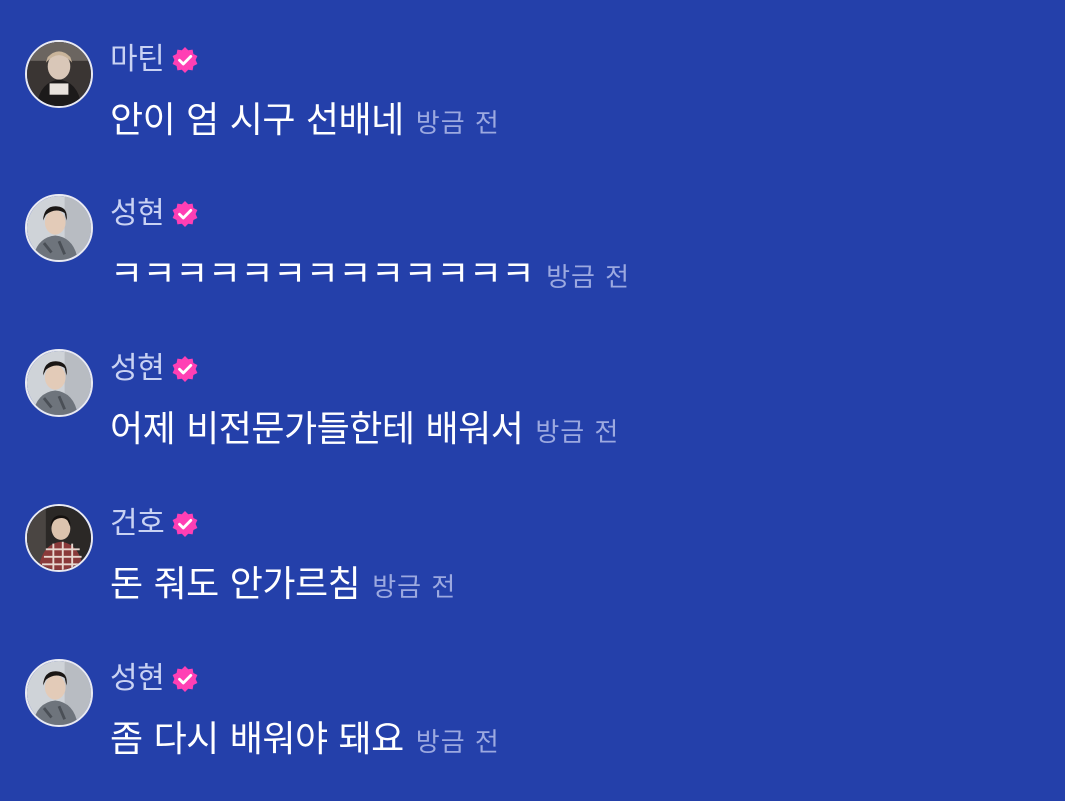 This screenshot has width=1065, height=801. I want to click on message-header: 건호, so click(155, 524).